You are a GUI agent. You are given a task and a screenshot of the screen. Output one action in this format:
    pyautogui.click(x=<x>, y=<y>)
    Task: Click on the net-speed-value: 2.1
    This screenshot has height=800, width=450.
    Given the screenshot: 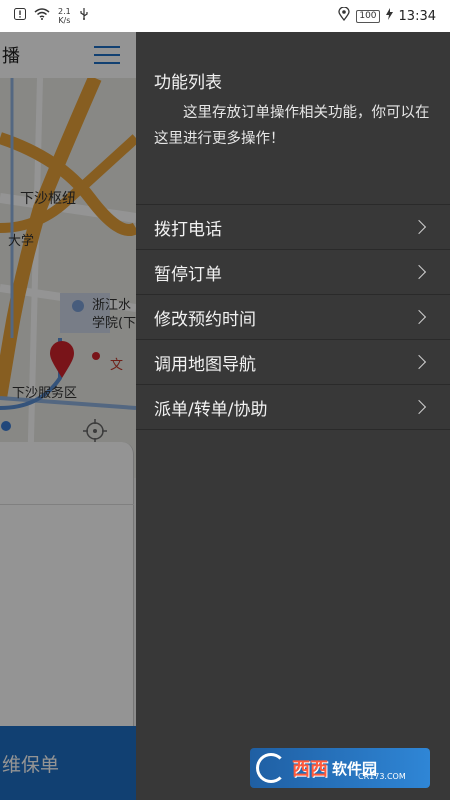 What is the action you would take?
    pyautogui.click(x=64, y=11)
    